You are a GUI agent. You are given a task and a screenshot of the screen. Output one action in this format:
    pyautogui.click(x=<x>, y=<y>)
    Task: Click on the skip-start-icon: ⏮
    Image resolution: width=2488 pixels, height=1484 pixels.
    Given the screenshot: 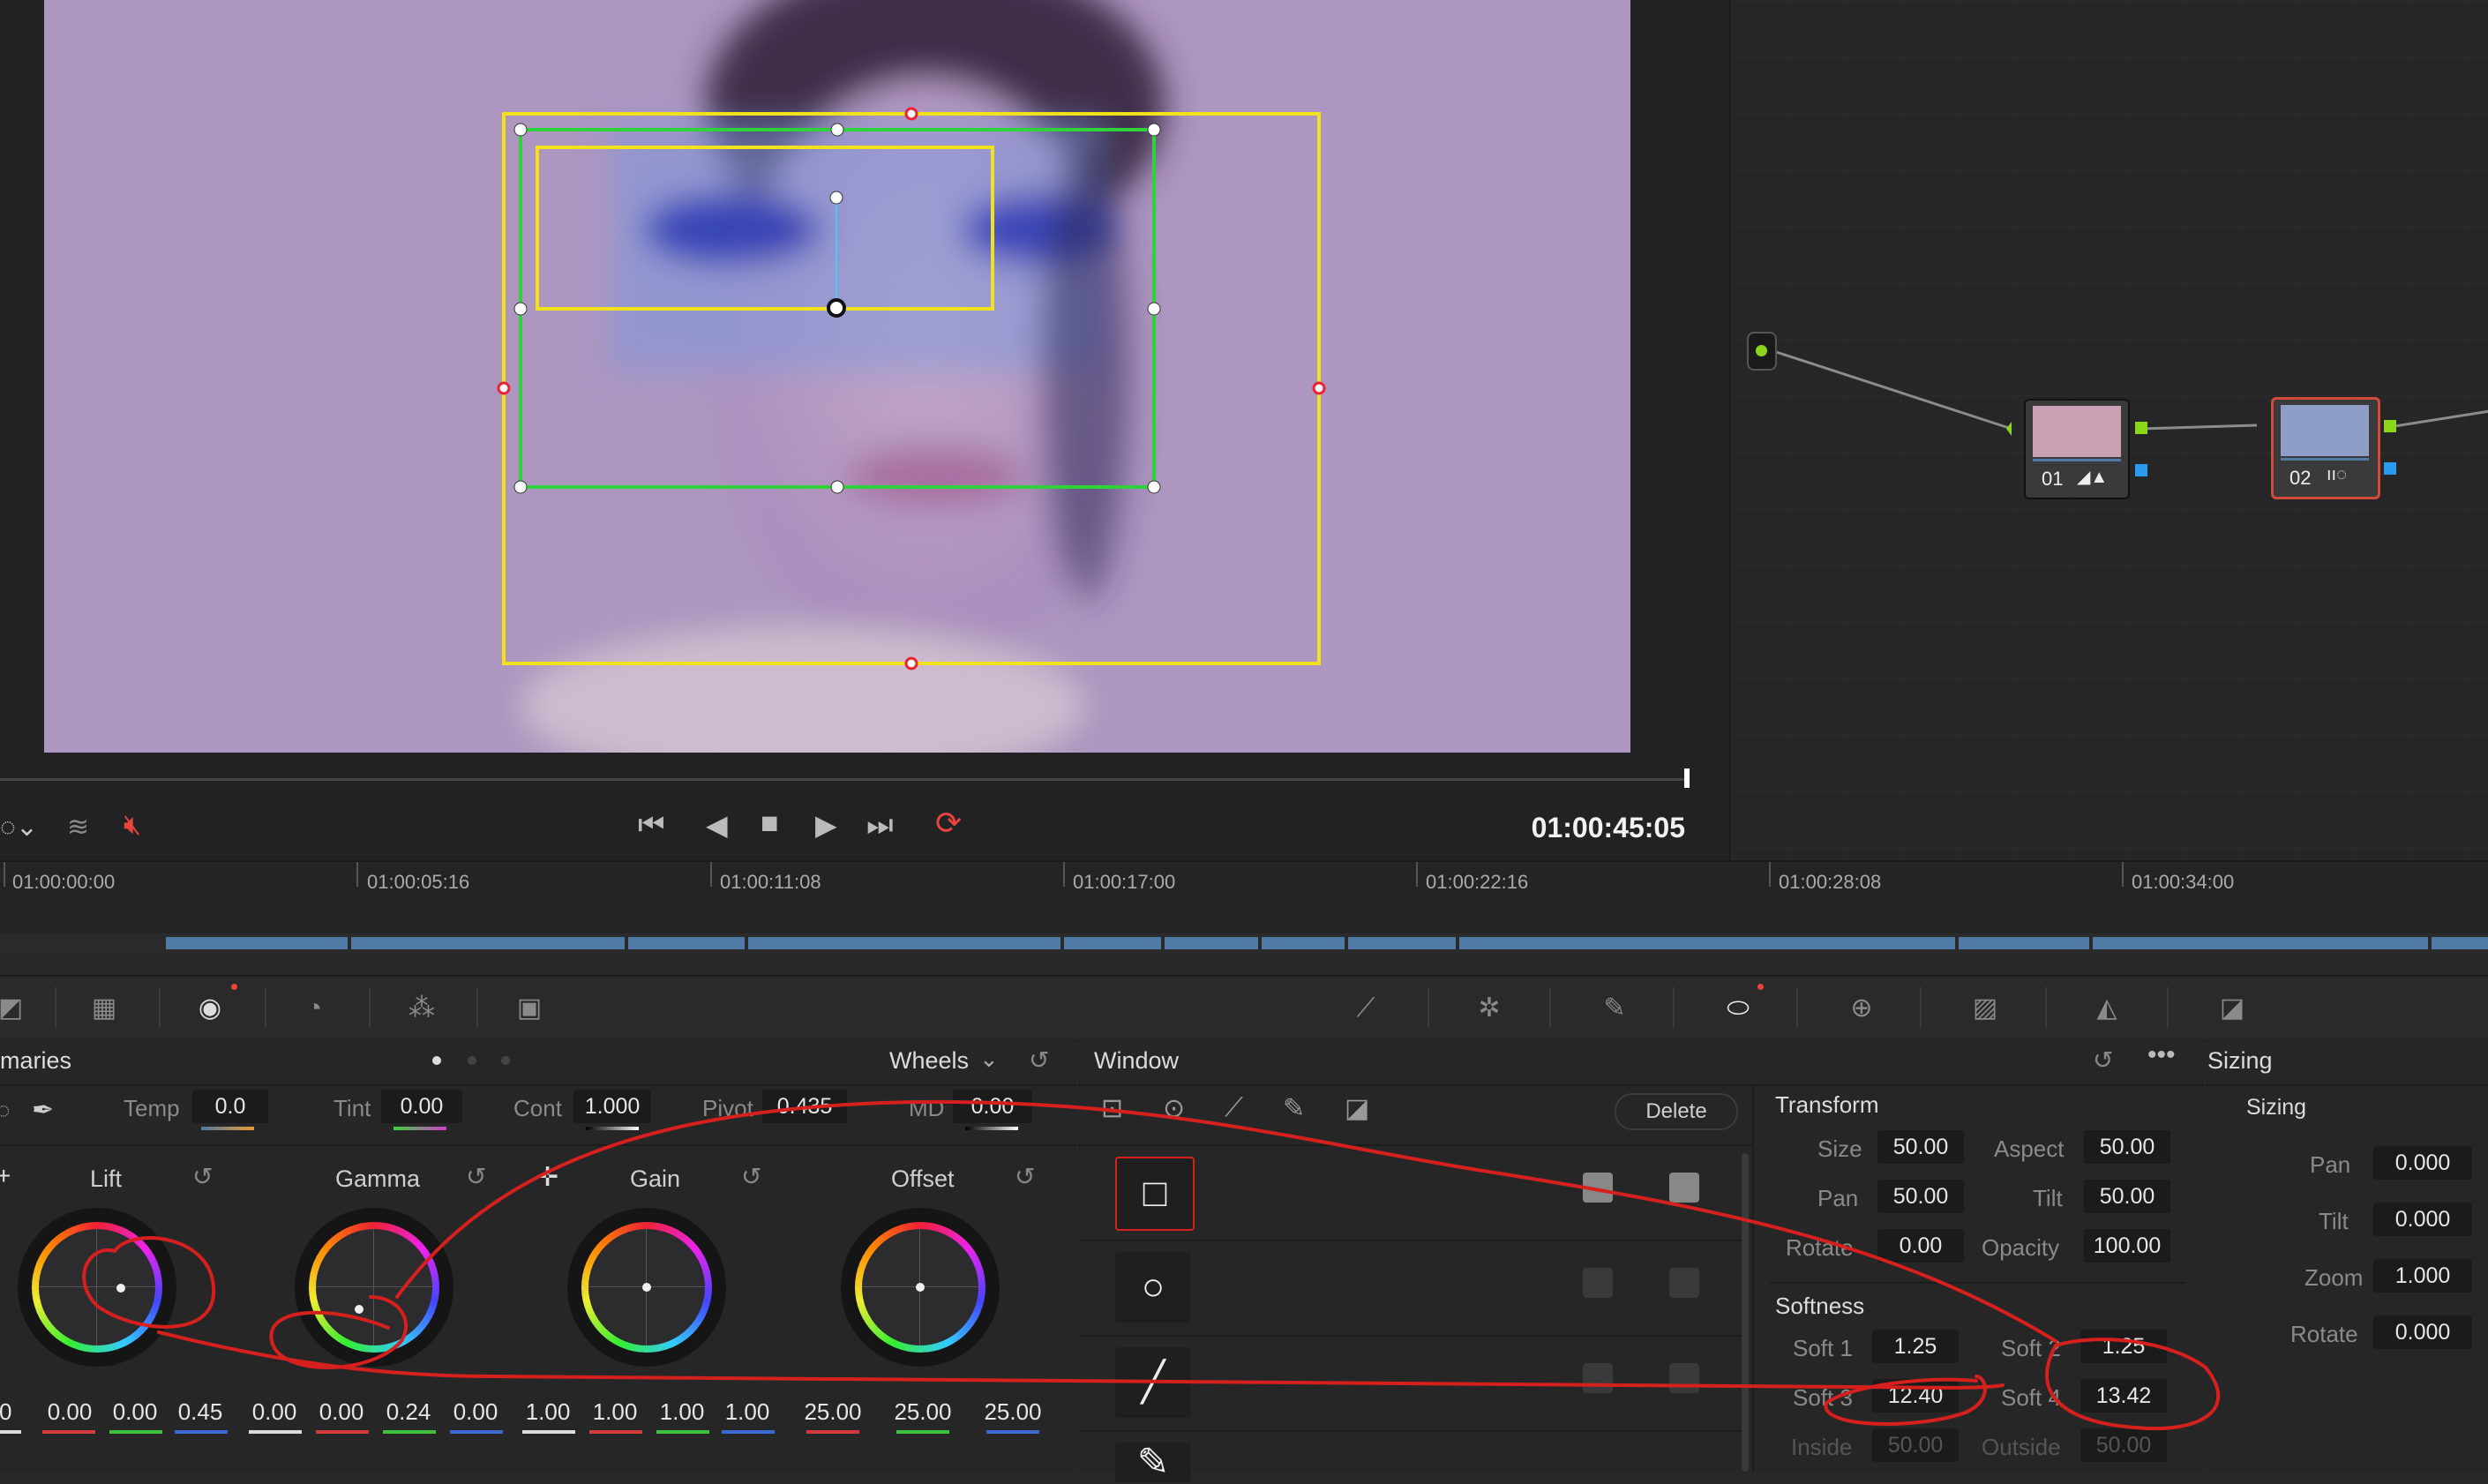 What is the action you would take?
    pyautogui.click(x=651, y=825)
    